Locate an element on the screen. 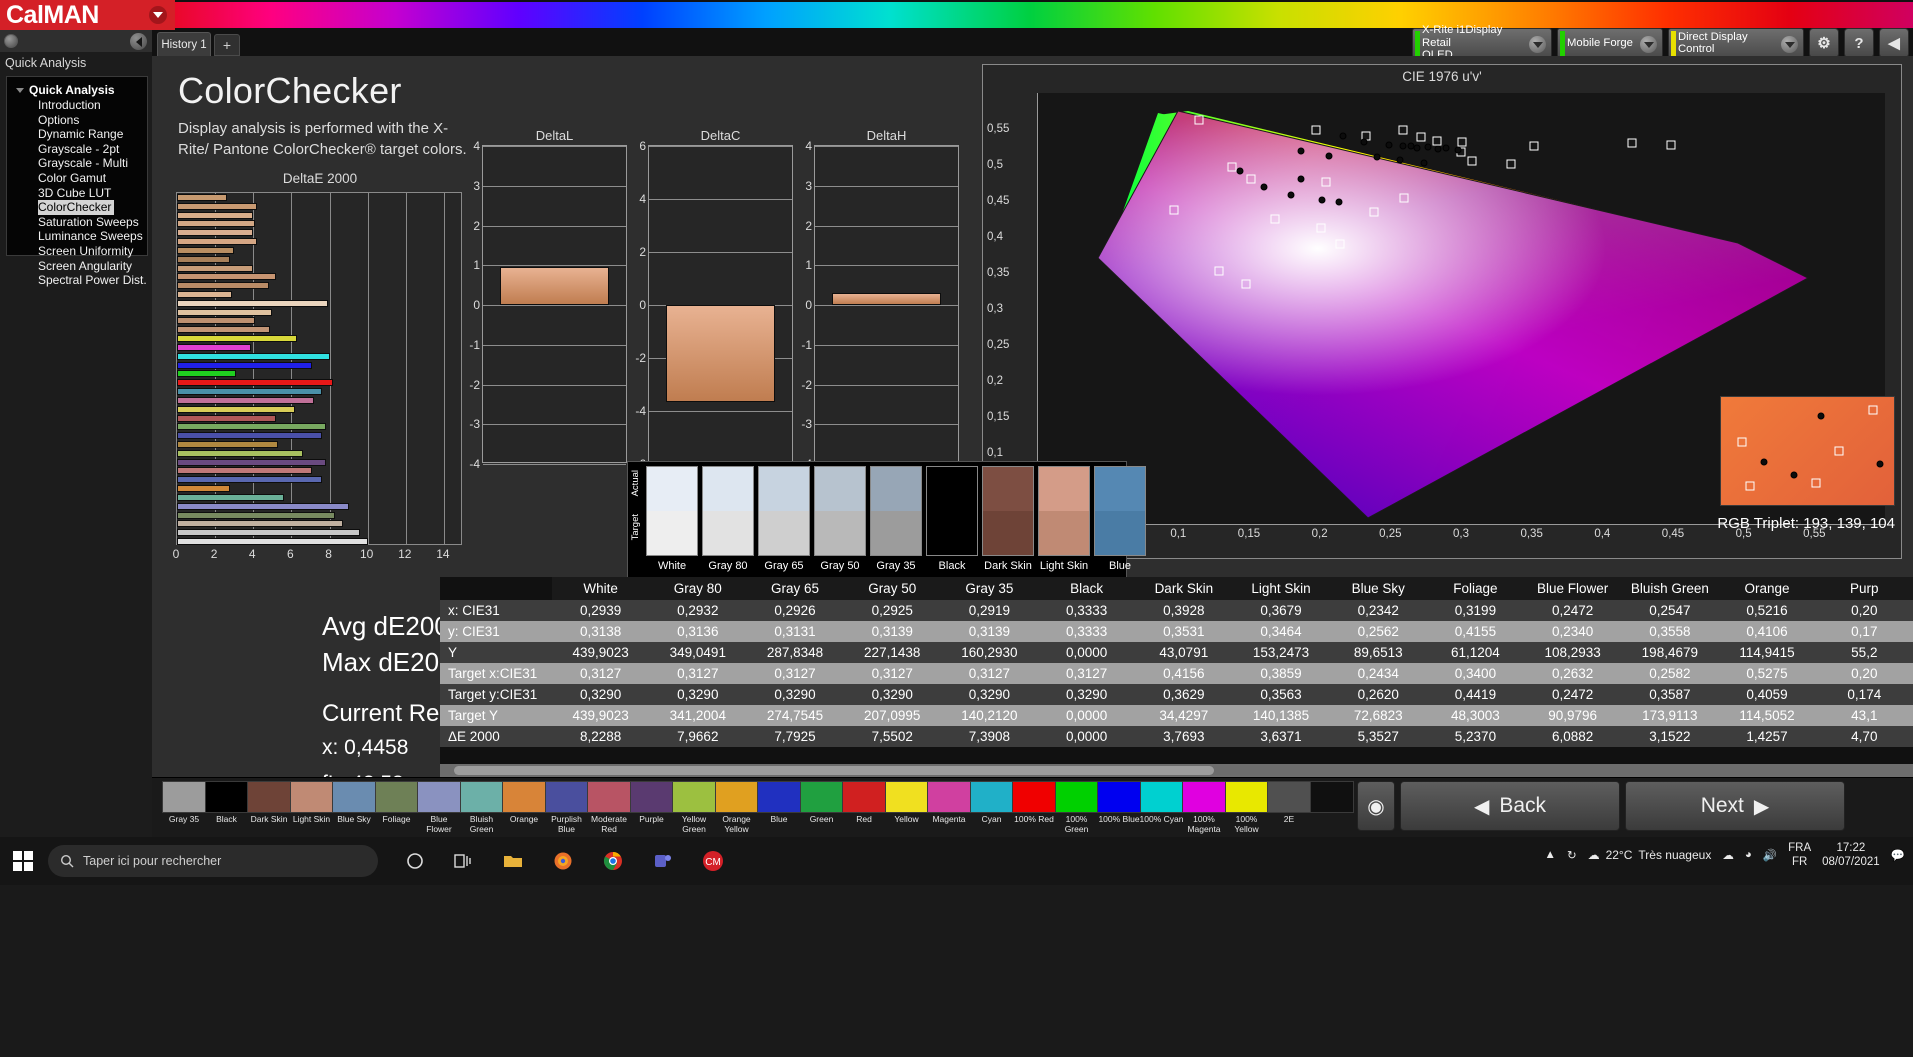  sidebar-item-3d-cube-lut: 3D Cube LUT is located at coordinates (77, 193).